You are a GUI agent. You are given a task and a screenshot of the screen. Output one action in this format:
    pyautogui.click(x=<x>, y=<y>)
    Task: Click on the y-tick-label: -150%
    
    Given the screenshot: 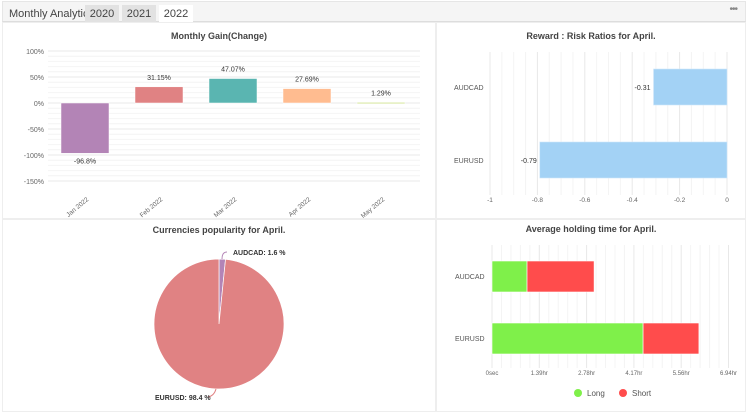 What is the action you would take?
    pyautogui.click(x=34, y=182)
    